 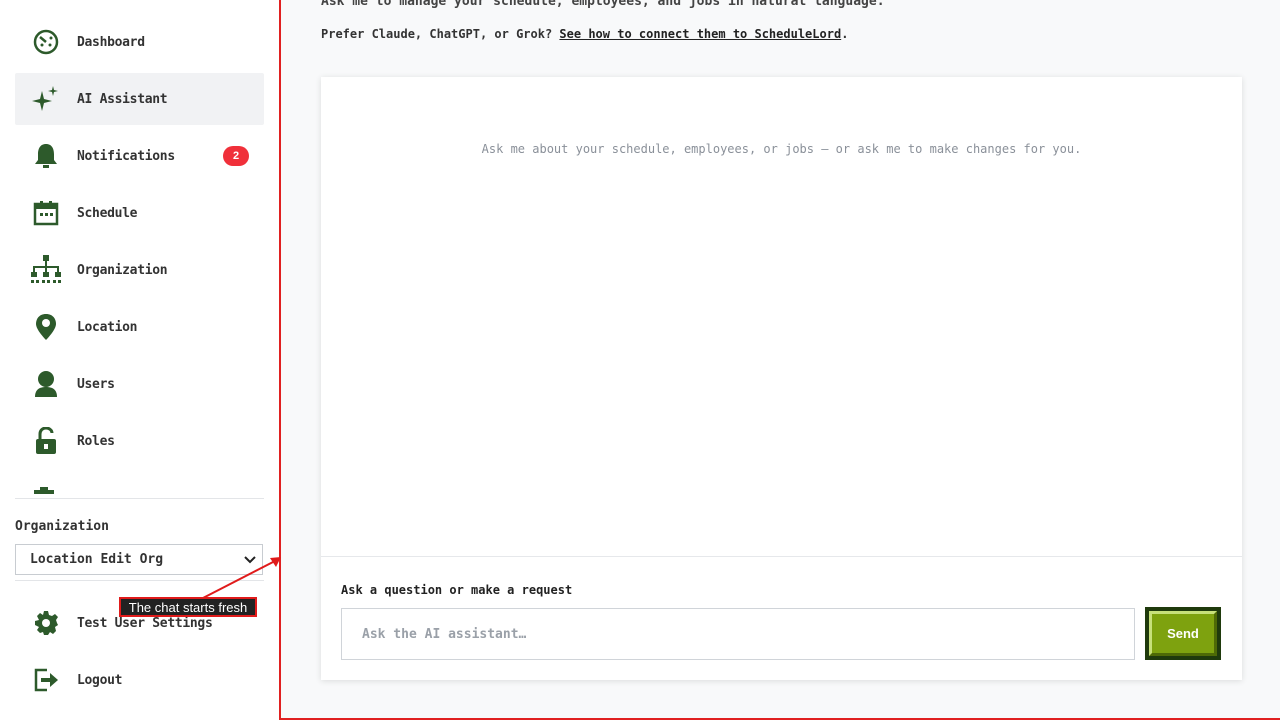 What do you see at coordinates (139, 680) in the screenshot?
I see `sidebar-item-logout: Logout` at bounding box center [139, 680].